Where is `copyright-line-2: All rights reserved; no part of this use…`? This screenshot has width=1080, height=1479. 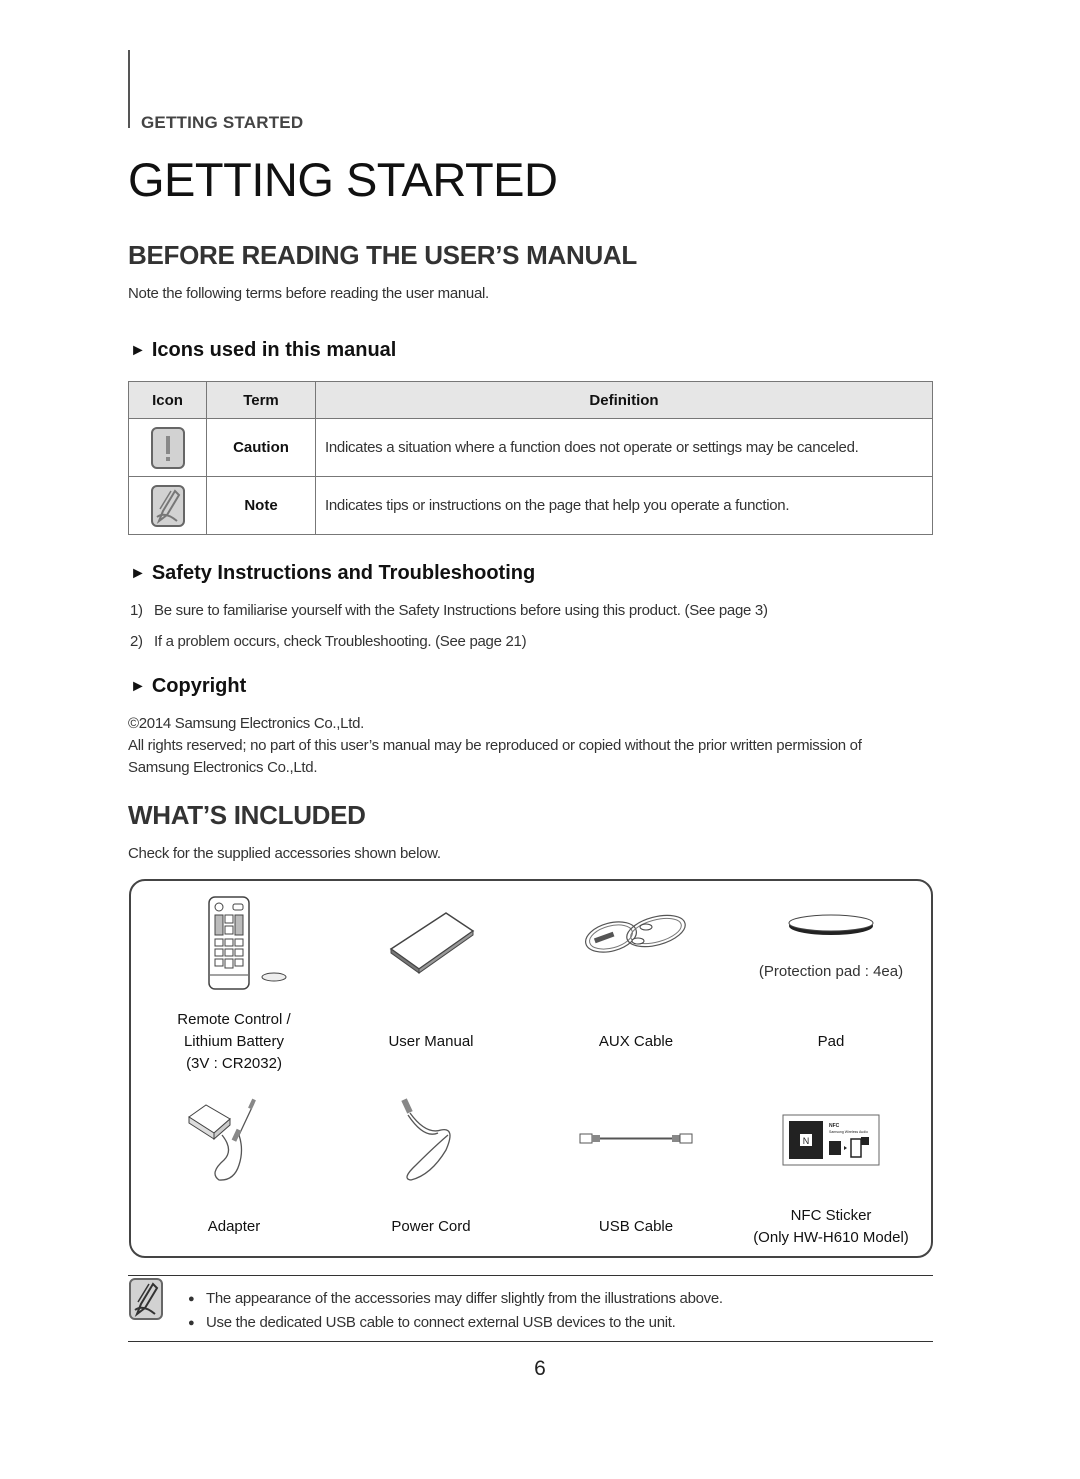
copyright-line-2: All rights reserved; no part of this use… is located at coordinates (495, 745).